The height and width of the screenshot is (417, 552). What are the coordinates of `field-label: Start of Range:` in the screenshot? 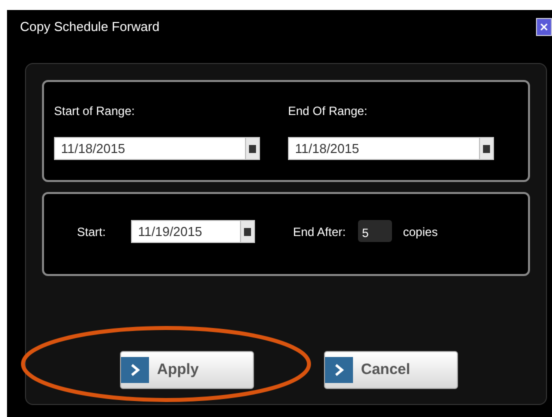 It's located at (95, 111).